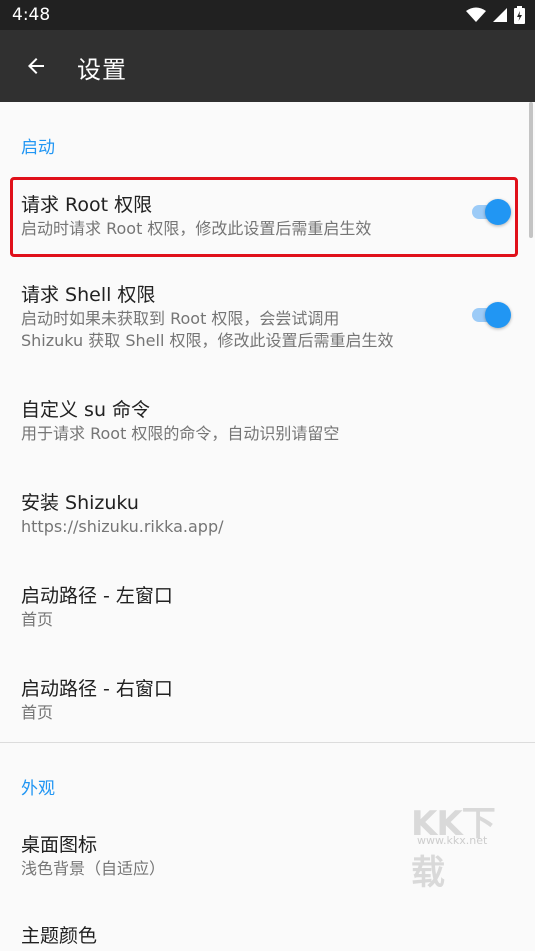 This screenshot has width=535, height=951. I want to click on pref-theme-color: 主题颜色, so click(267, 930).